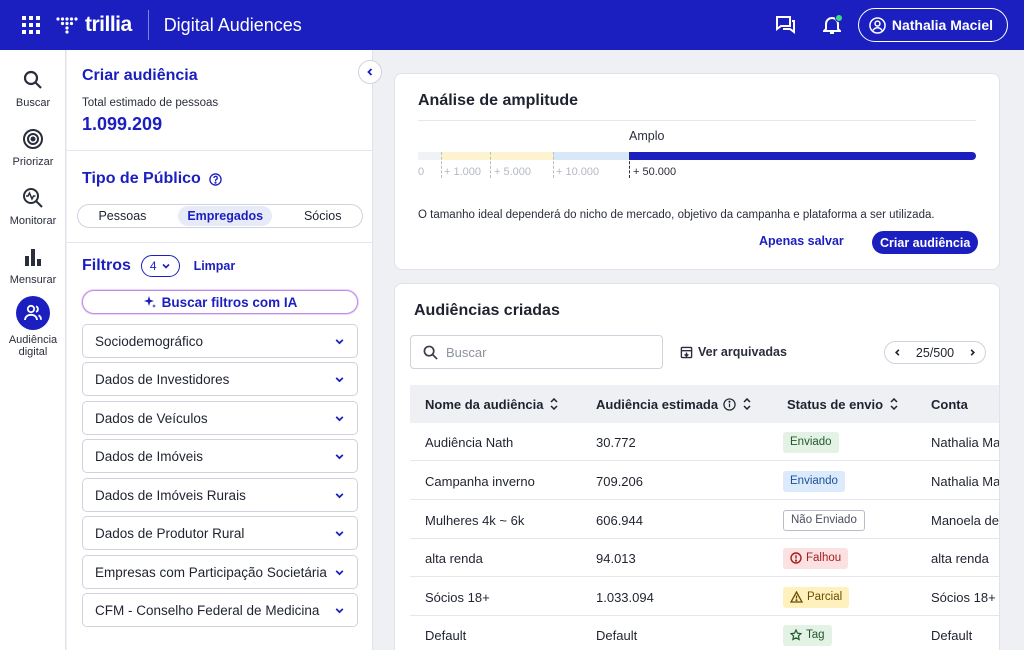 This screenshot has width=1024, height=650. What do you see at coordinates (211, 572) in the screenshot?
I see `accordion-label: Empresas com Participação Societária` at bounding box center [211, 572].